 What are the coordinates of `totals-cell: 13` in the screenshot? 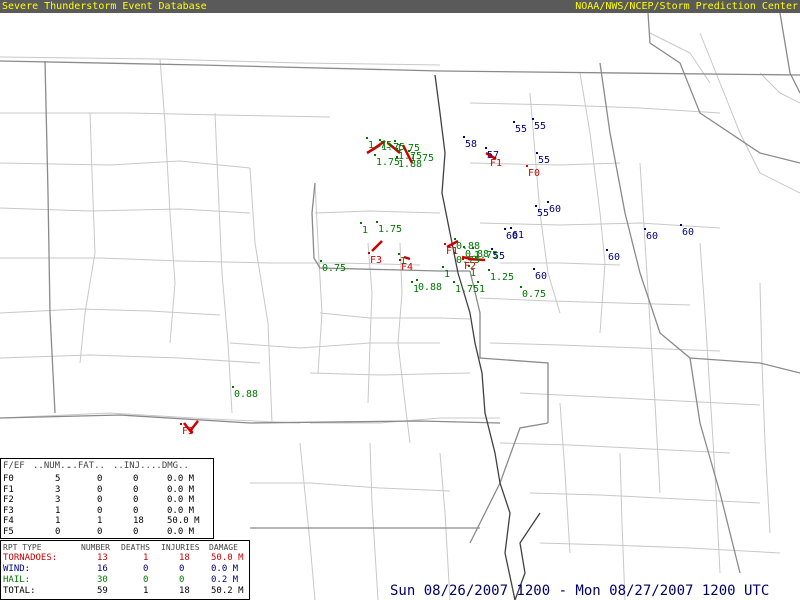 It's located at (102, 558).